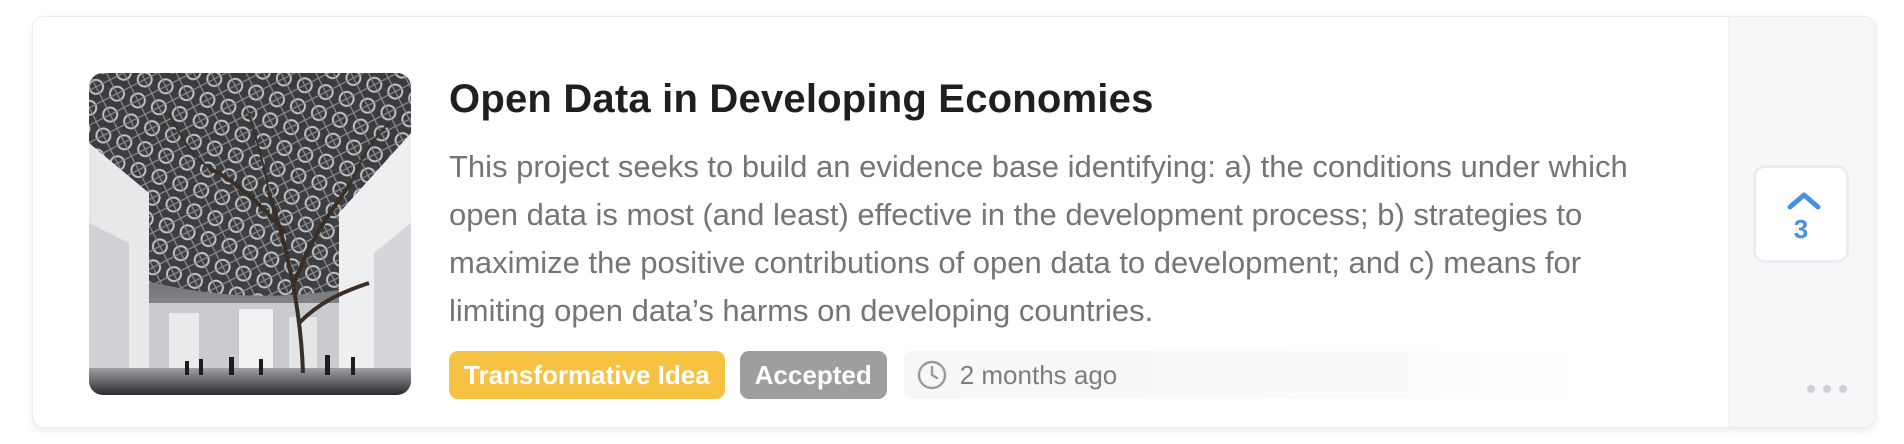 The height and width of the screenshot is (444, 1904). What do you see at coordinates (1038, 374) in the screenshot?
I see `timestamp-text: 2 months ago` at bounding box center [1038, 374].